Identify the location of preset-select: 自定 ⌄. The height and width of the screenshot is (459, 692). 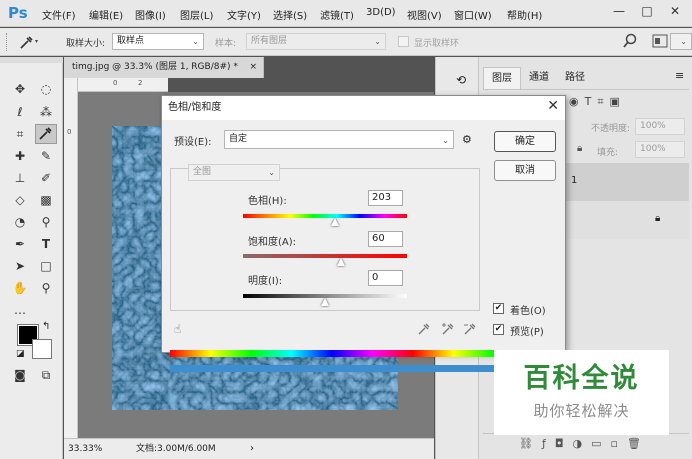
(339, 139).